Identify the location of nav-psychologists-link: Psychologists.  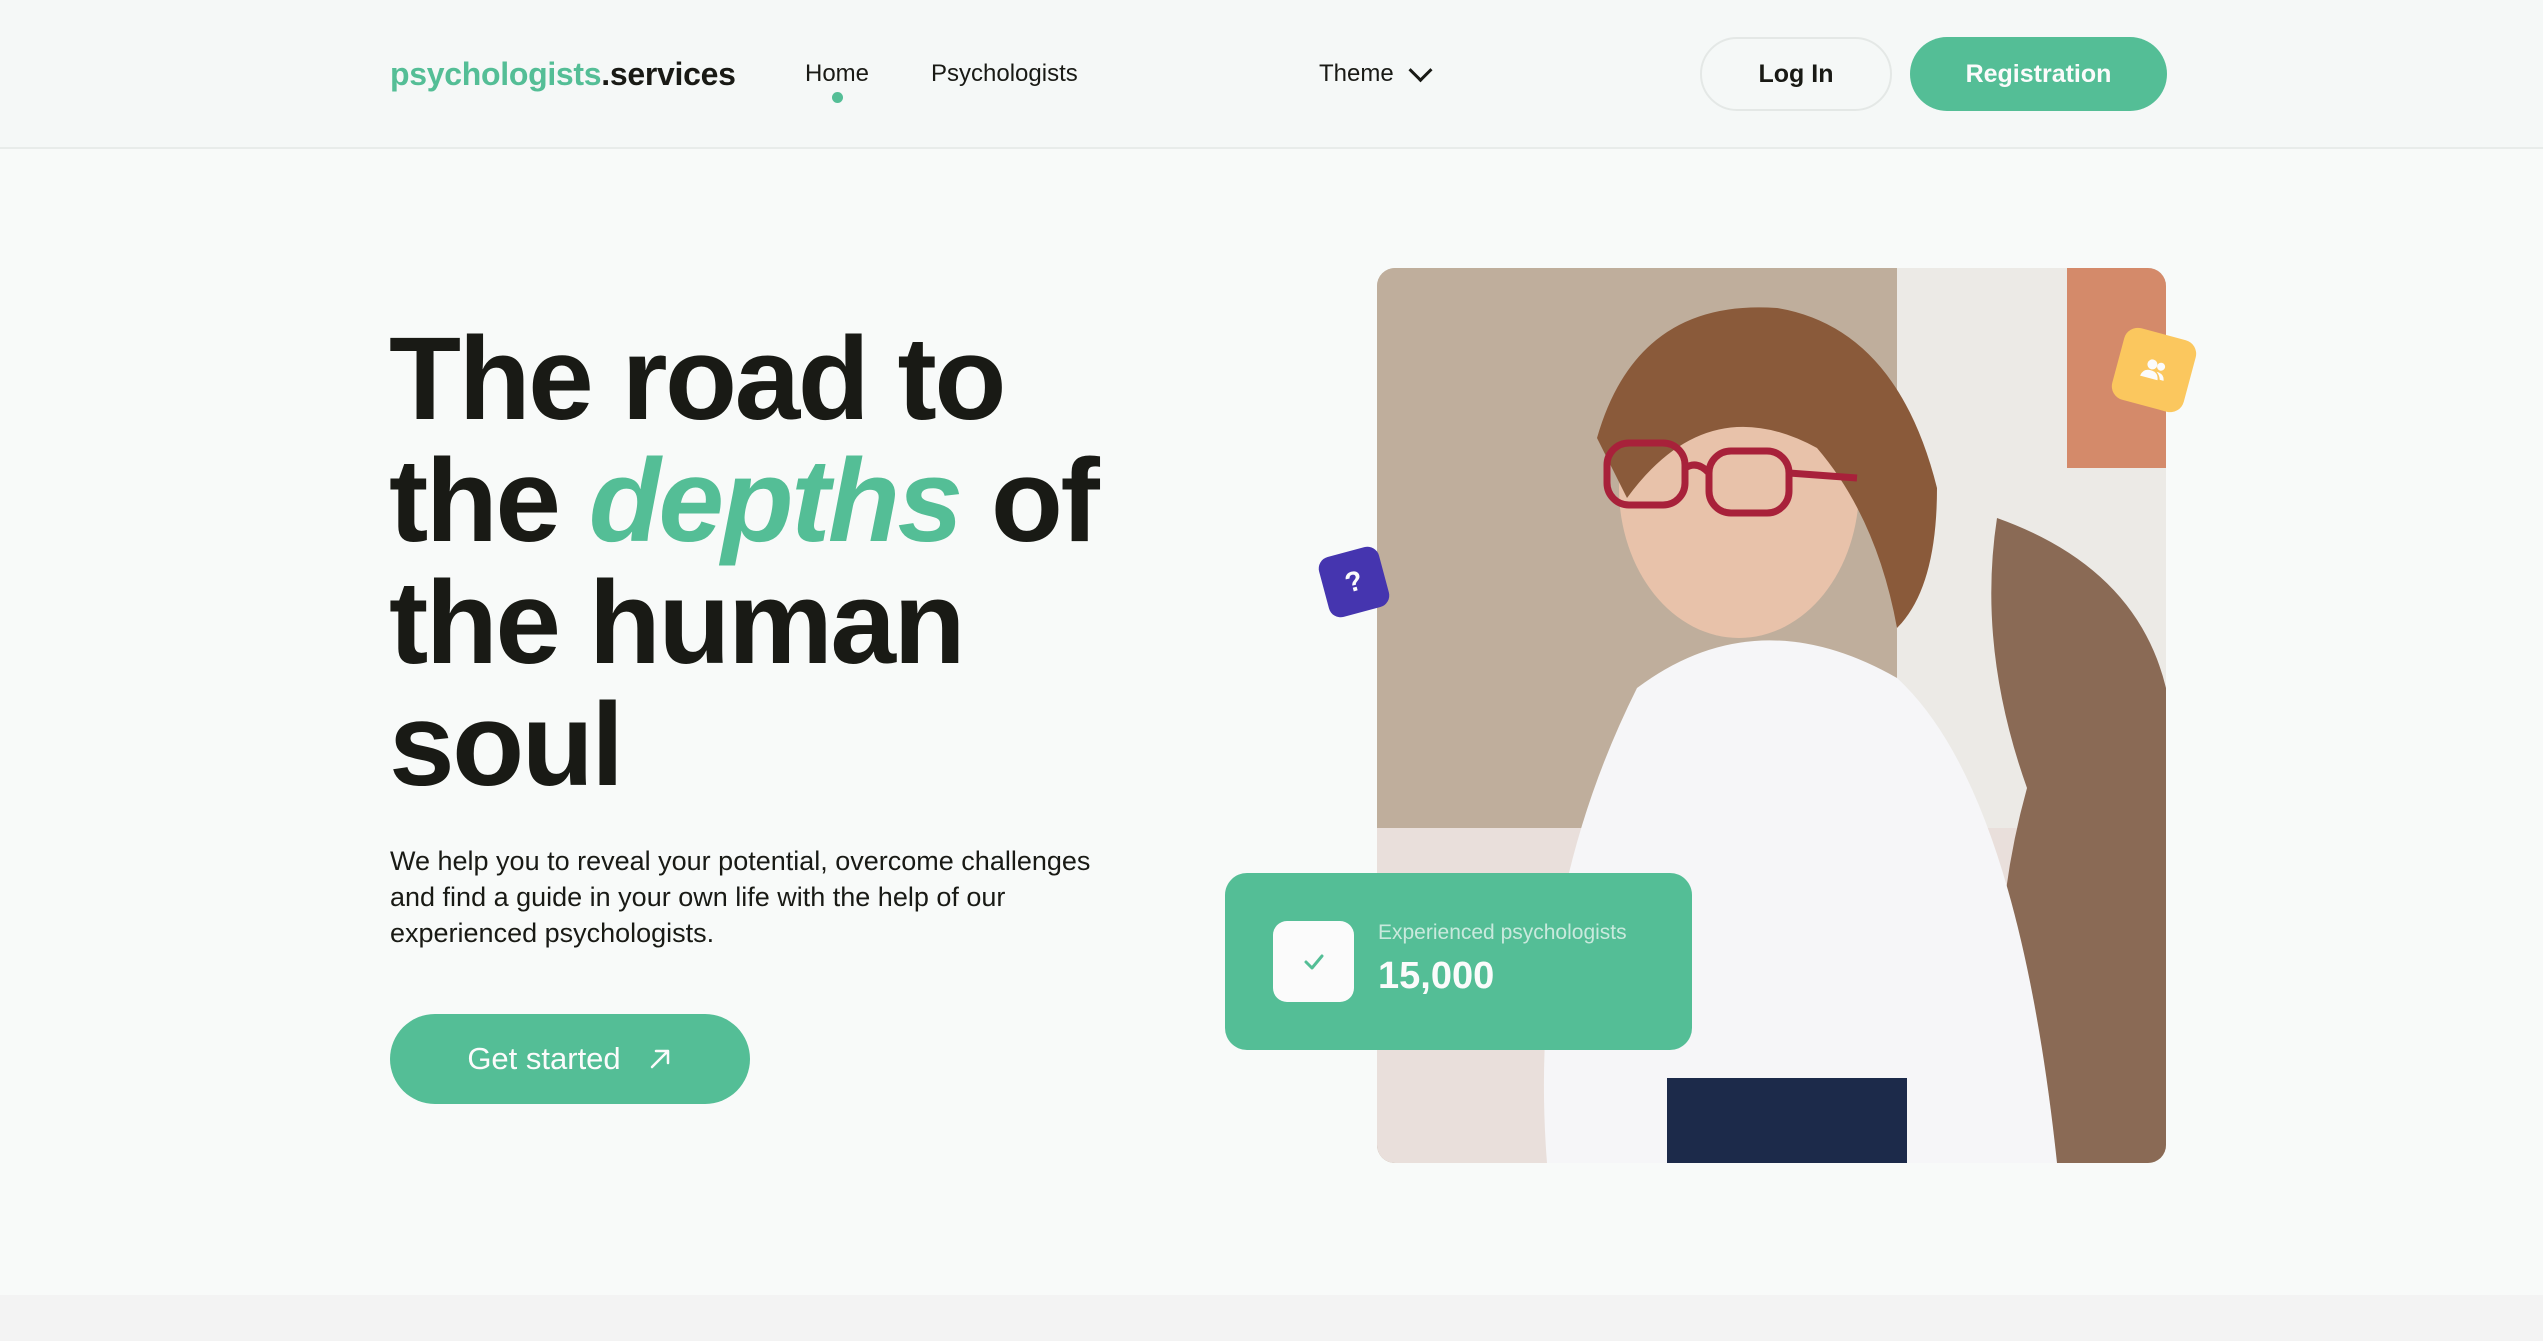
(1004, 74).